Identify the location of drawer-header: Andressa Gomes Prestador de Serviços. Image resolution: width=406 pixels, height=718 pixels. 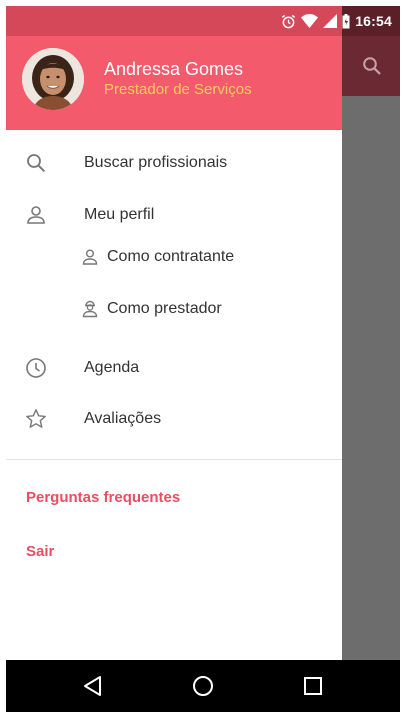
(174, 83).